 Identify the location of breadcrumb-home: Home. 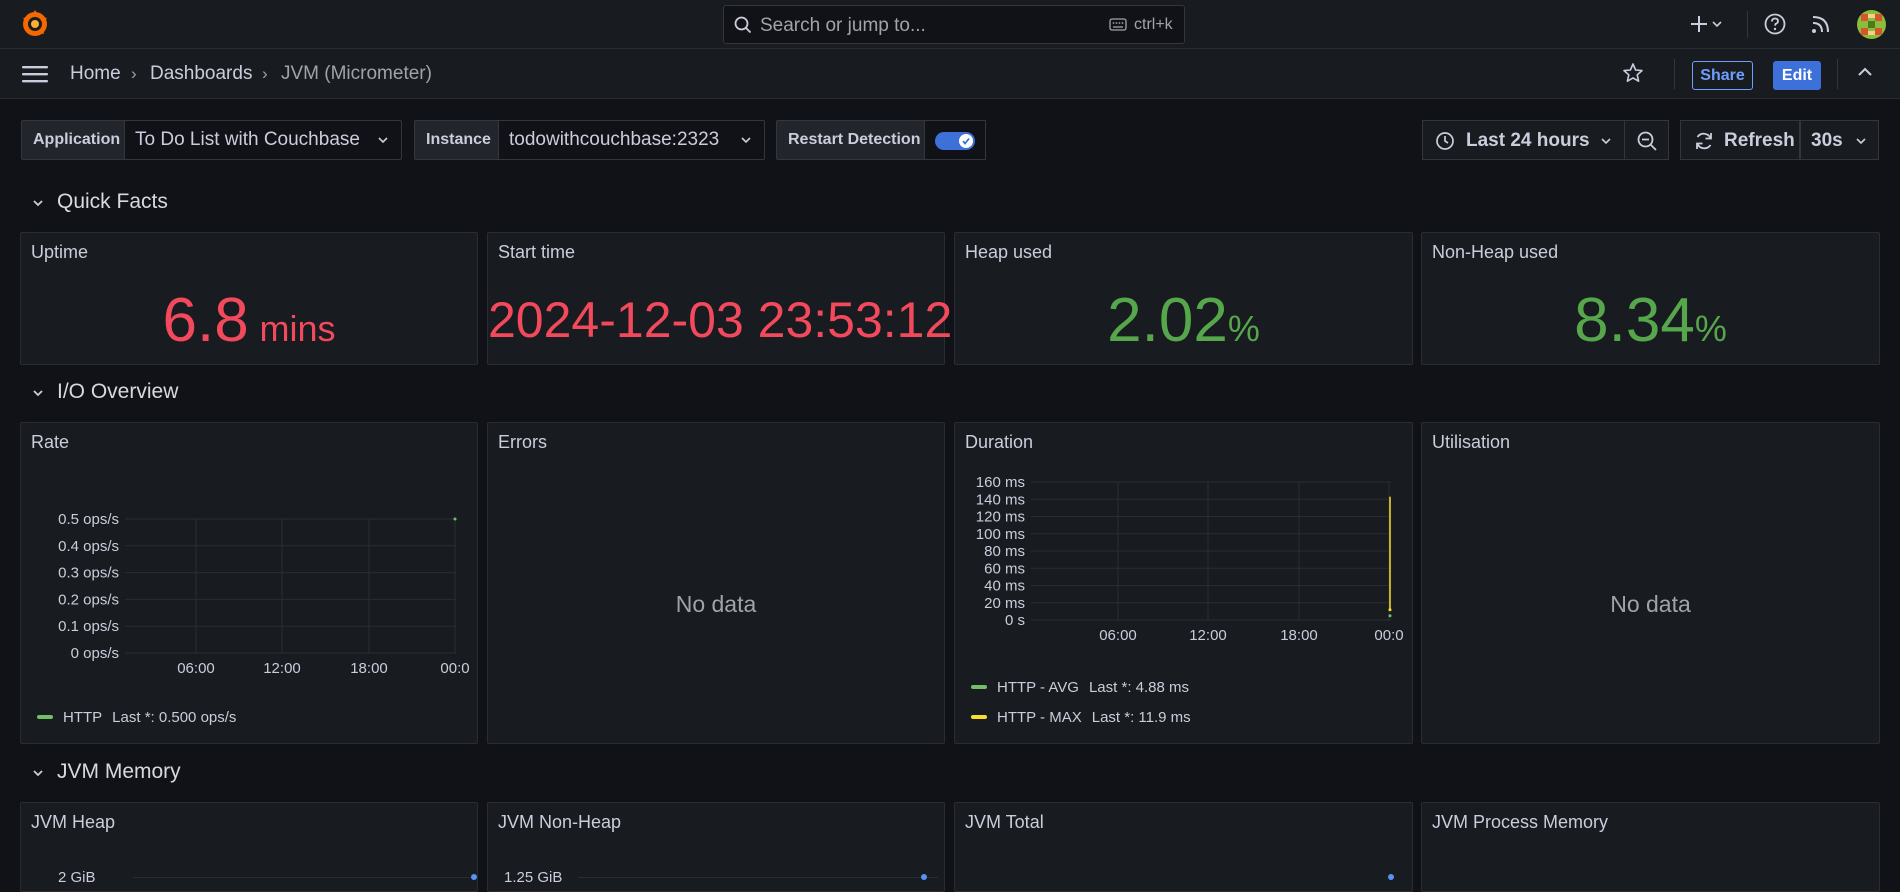
(95, 74).